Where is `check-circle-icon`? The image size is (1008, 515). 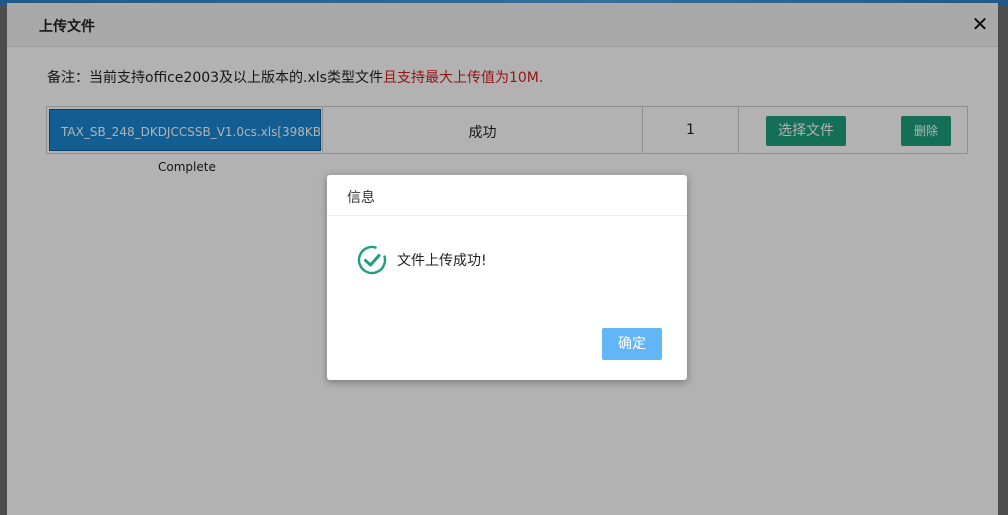 check-circle-icon is located at coordinates (372, 260).